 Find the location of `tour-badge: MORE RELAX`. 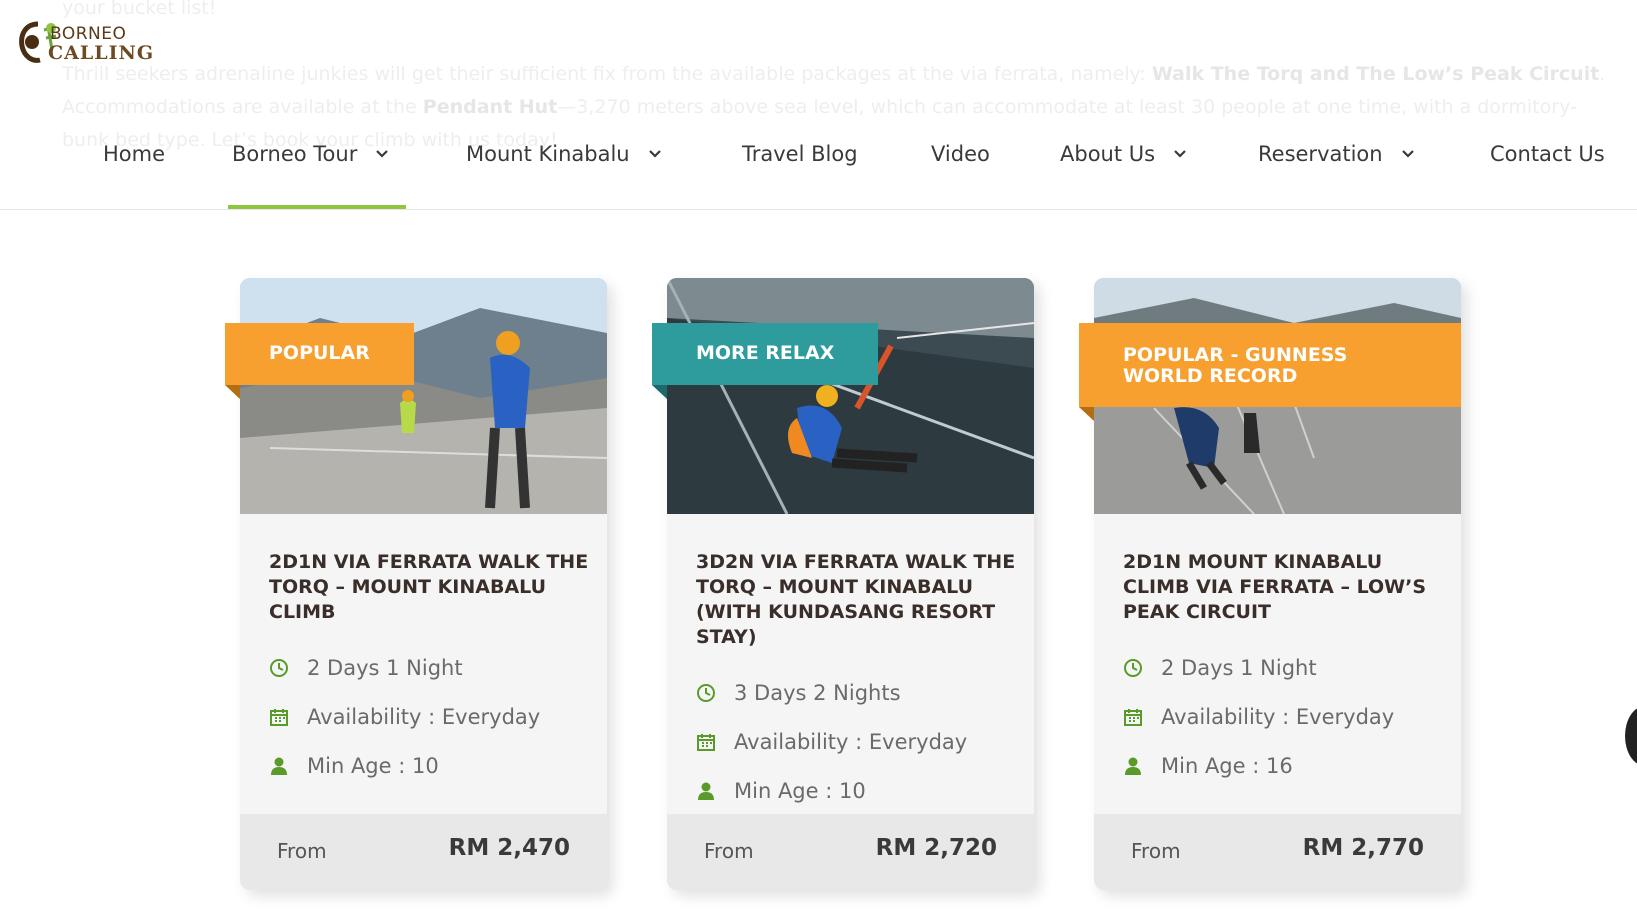

tour-badge: MORE RELAX is located at coordinates (765, 361).